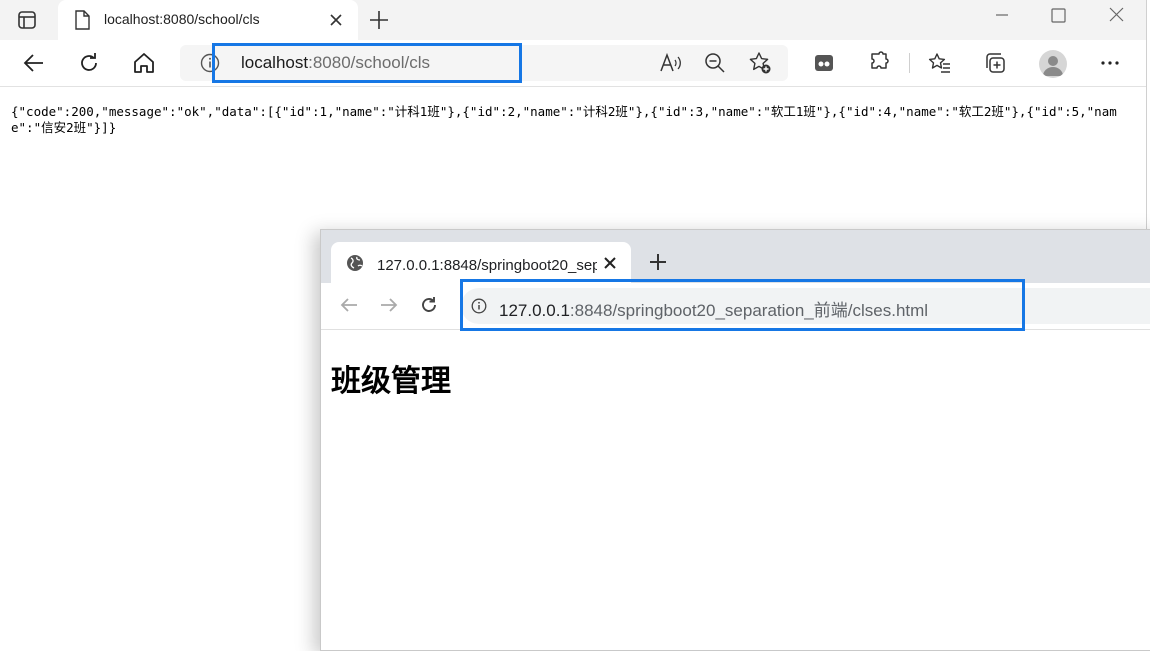 The image size is (1150, 651). I want to click on profile-avatar-icon, so click(1053, 64).